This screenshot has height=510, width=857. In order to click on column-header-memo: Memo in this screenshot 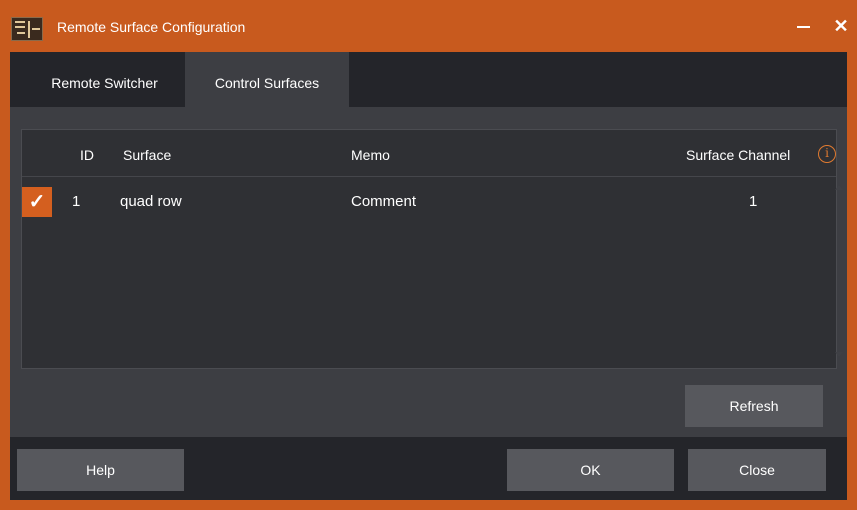, I will do `click(370, 155)`.